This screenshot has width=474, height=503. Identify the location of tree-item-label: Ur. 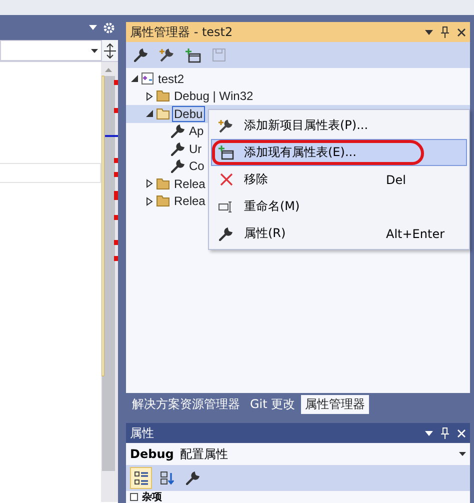
(195, 148).